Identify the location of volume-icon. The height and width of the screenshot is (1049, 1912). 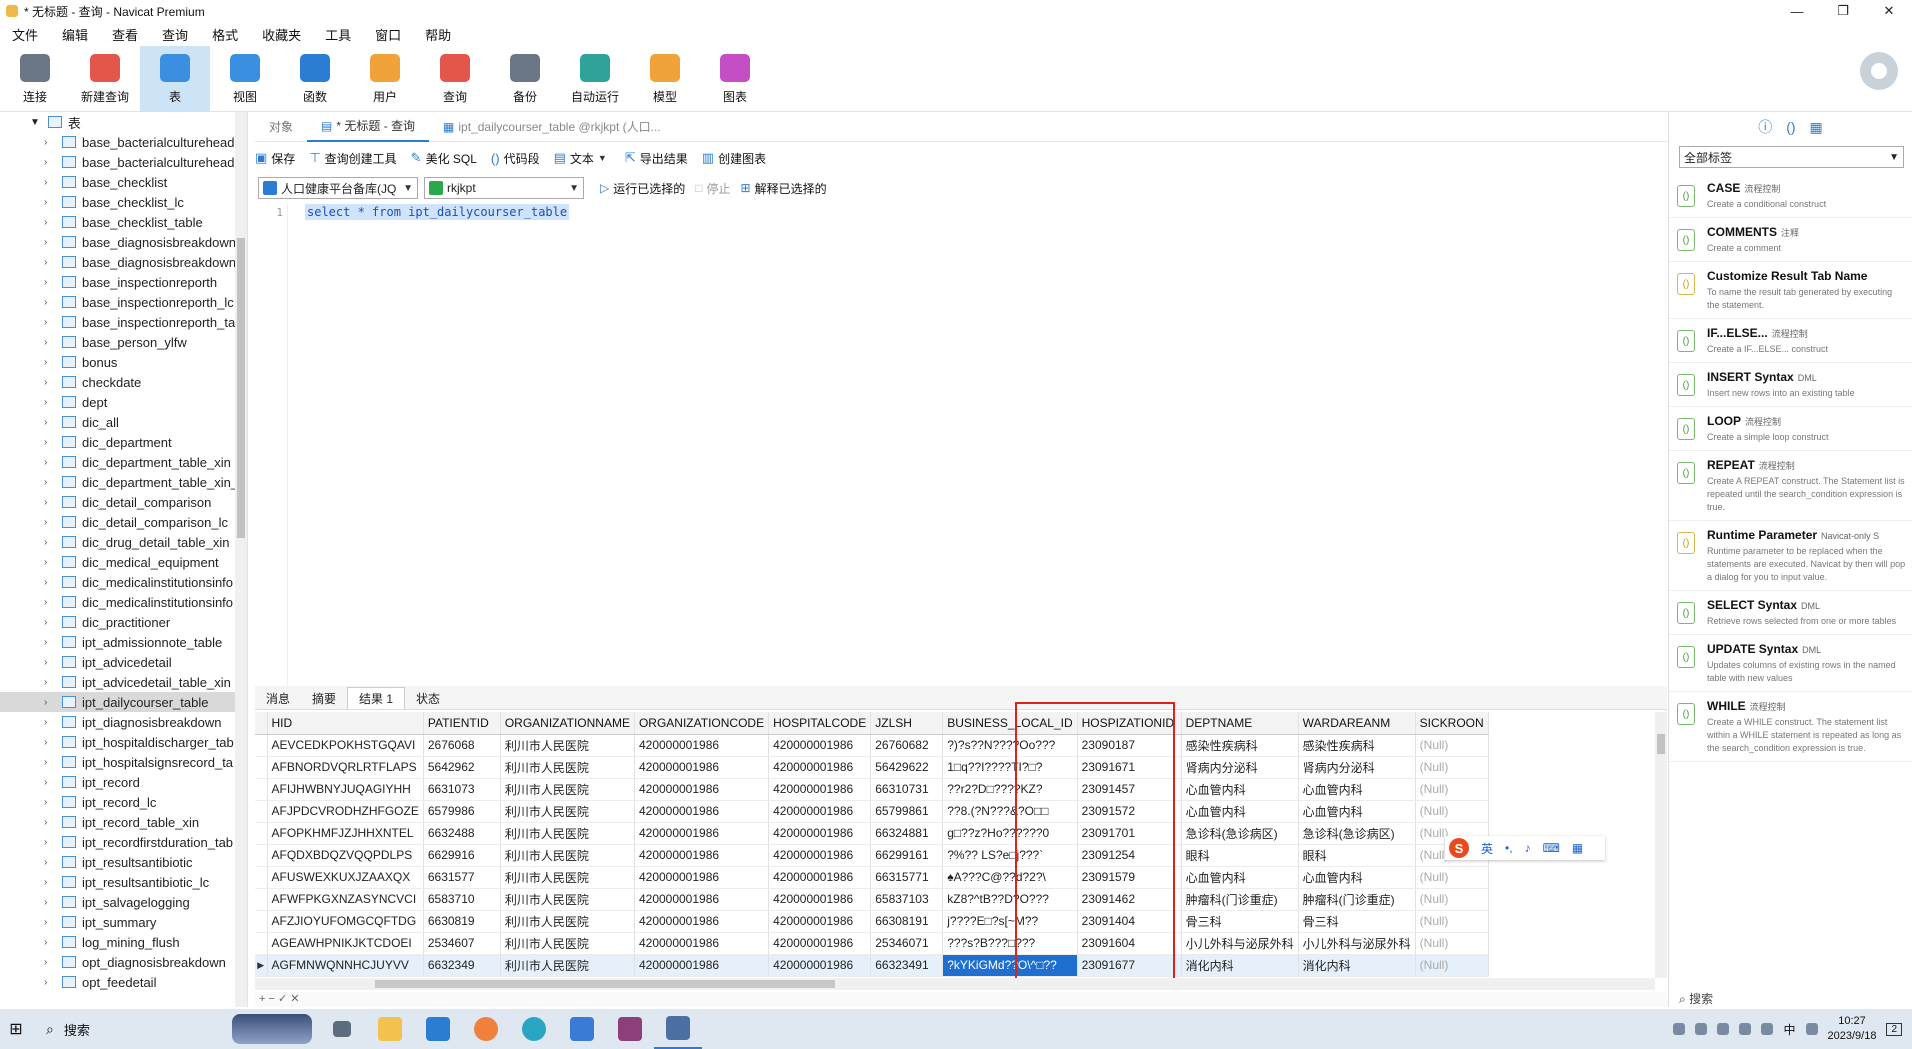
(1767, 1029).